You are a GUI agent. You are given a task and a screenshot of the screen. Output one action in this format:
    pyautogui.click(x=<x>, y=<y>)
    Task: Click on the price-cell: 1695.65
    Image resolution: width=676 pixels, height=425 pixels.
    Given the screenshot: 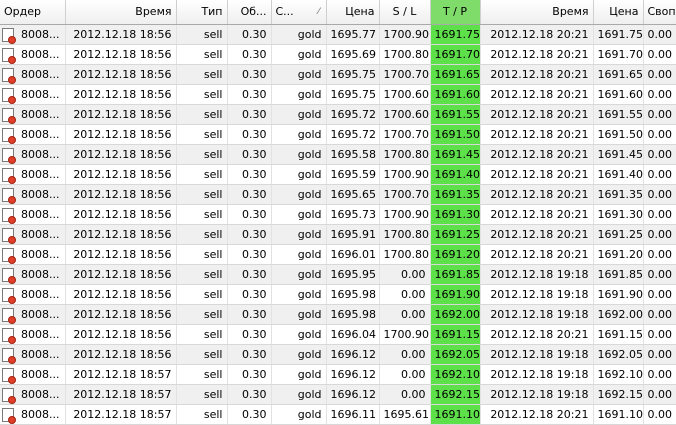 What is the action you would take?
    pyautogui.click(x=353, y=194)
    